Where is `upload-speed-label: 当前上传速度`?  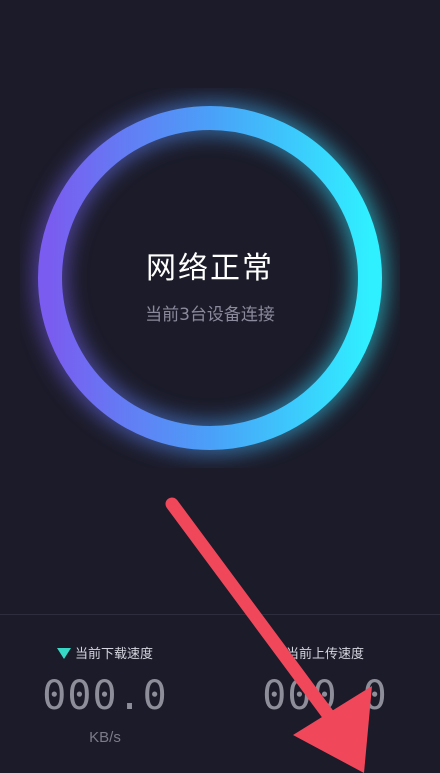
upload-speed-label: 当前上传速度 is located at coordinates (324, 654).